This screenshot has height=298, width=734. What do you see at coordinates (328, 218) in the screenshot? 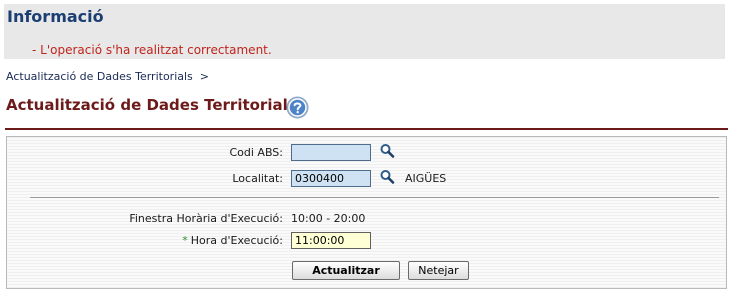
I see `finestra-value: 10:00 - 20:00` at bounding box center [328, 218].